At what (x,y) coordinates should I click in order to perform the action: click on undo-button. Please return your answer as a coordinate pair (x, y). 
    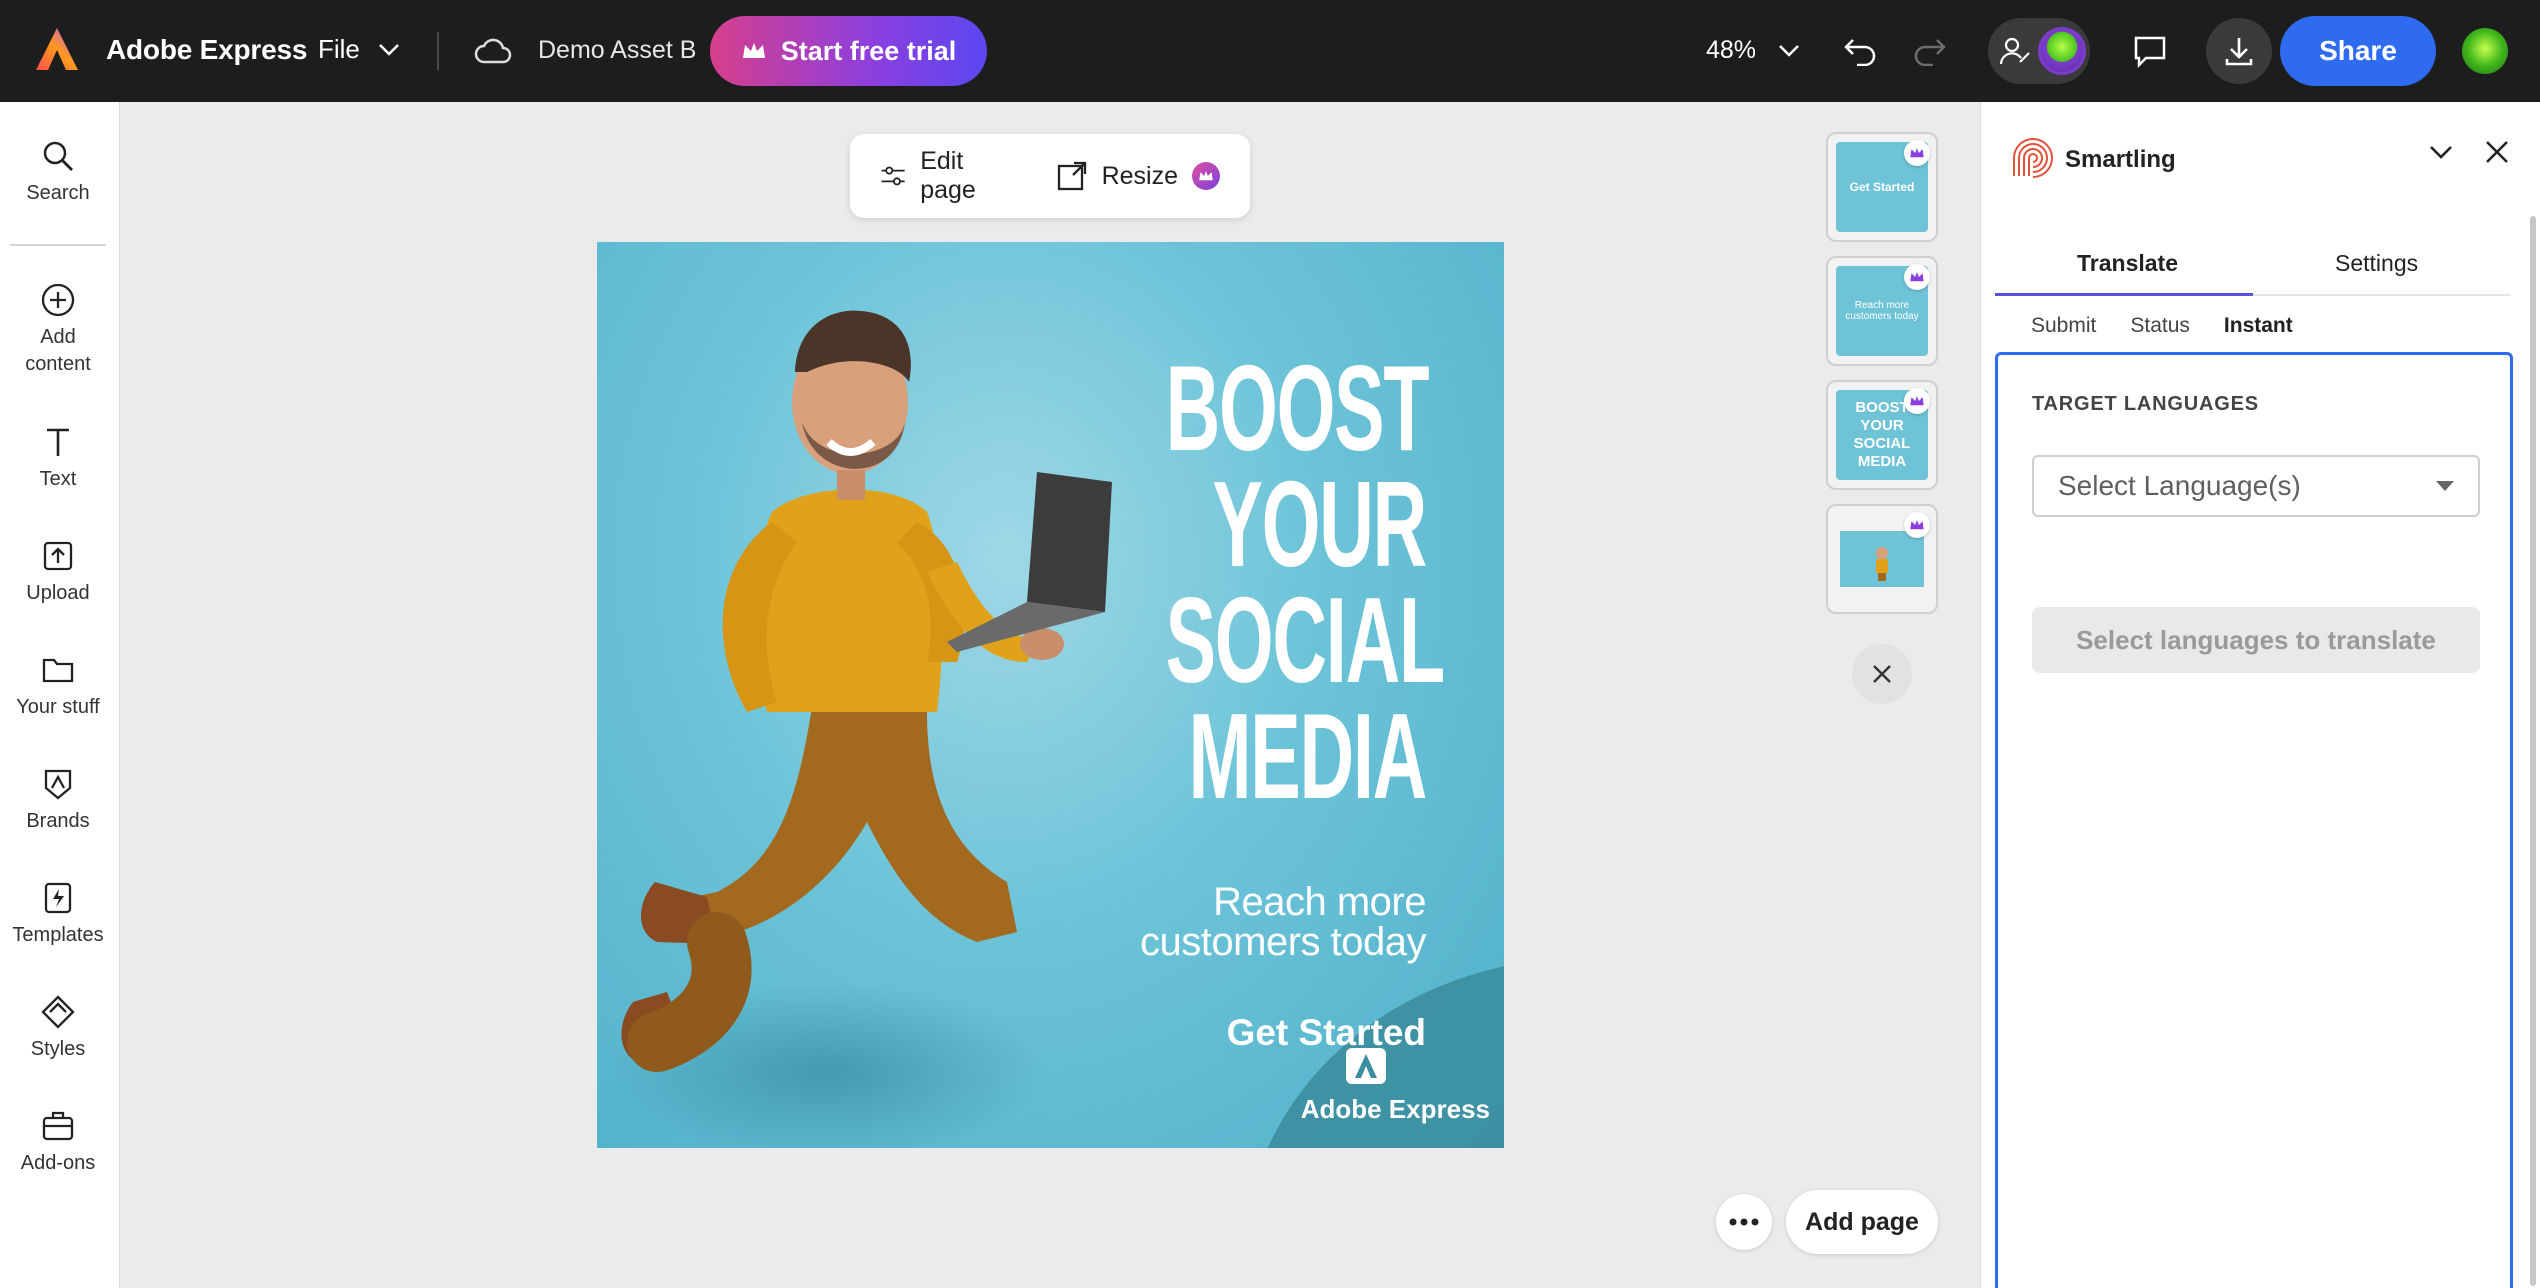
    Looking at the image, I should click on (1860, 51).